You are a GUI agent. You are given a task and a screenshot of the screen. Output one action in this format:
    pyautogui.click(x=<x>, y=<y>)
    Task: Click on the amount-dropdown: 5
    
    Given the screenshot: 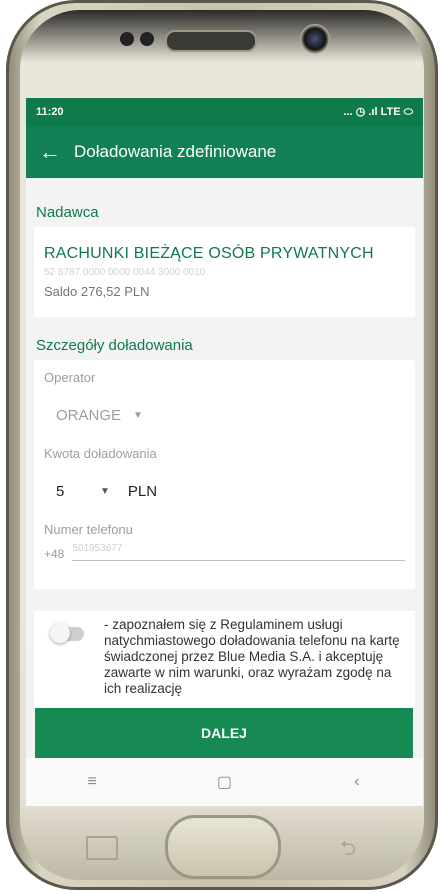 What is the action you would take?
    pyautogui.click(x=72, y=491)
    